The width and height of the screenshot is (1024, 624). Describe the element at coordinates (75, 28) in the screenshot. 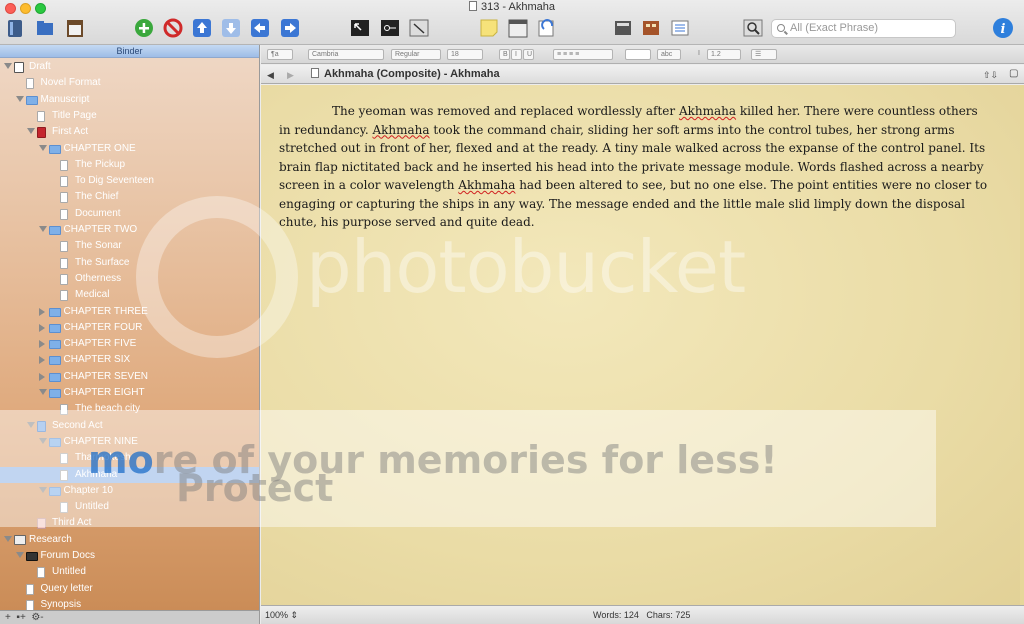

I see `inspector-icon` at that location.